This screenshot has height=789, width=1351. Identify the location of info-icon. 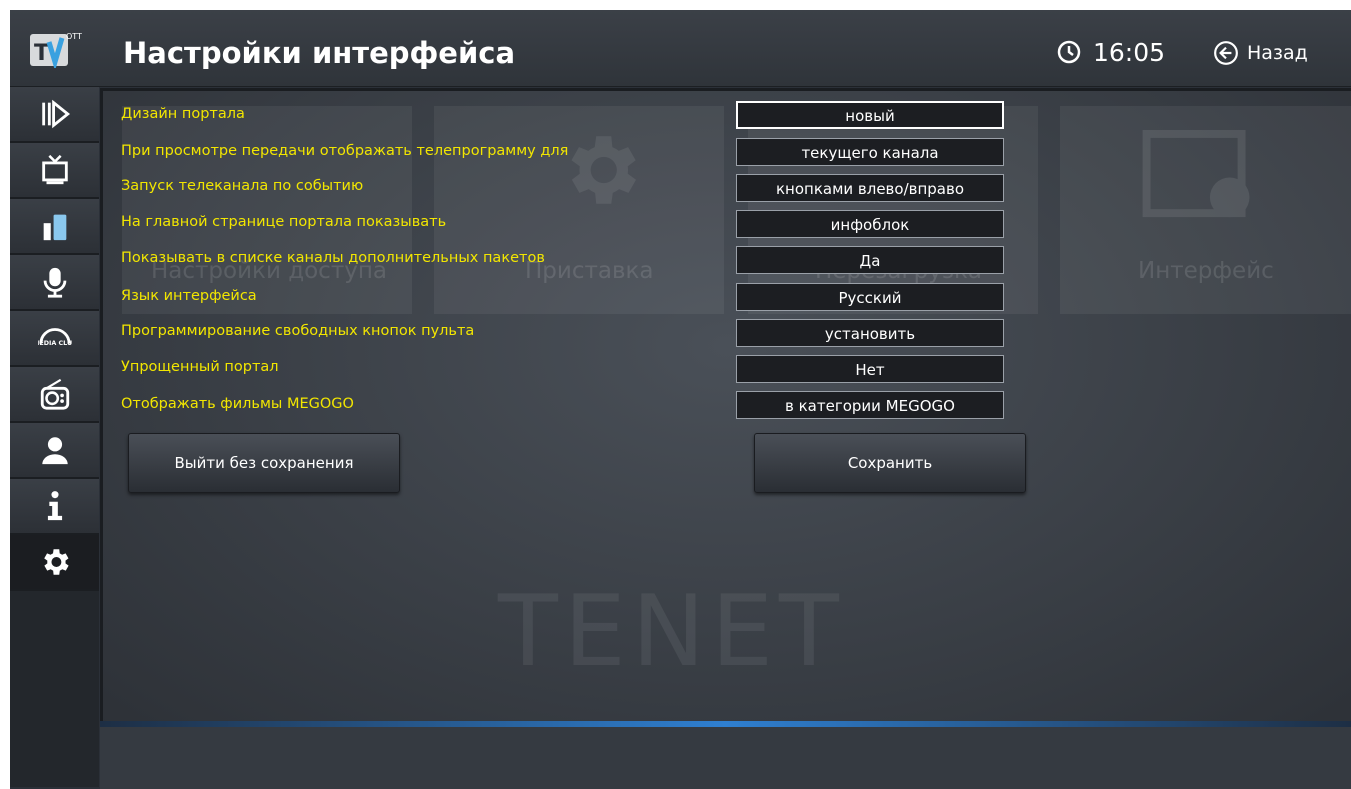
(54, 506).